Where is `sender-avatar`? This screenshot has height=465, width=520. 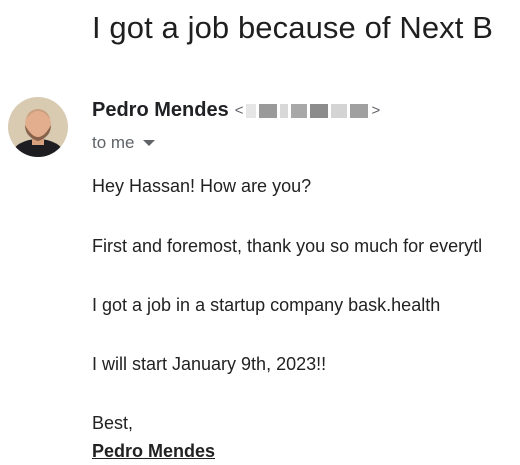
sender-avatar is located at coordinates (38, 127).